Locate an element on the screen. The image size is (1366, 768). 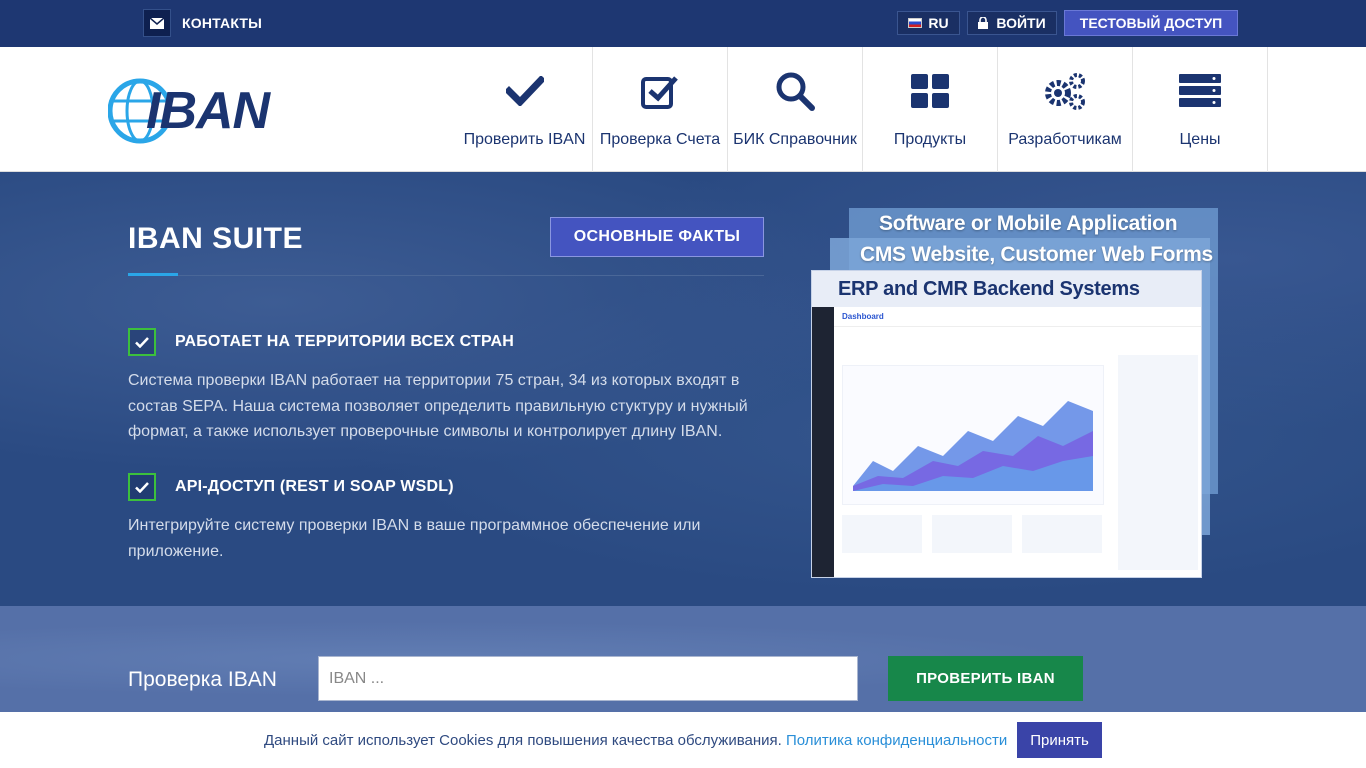
nav-item-label: Продукты is located at coordinates (930, 139).